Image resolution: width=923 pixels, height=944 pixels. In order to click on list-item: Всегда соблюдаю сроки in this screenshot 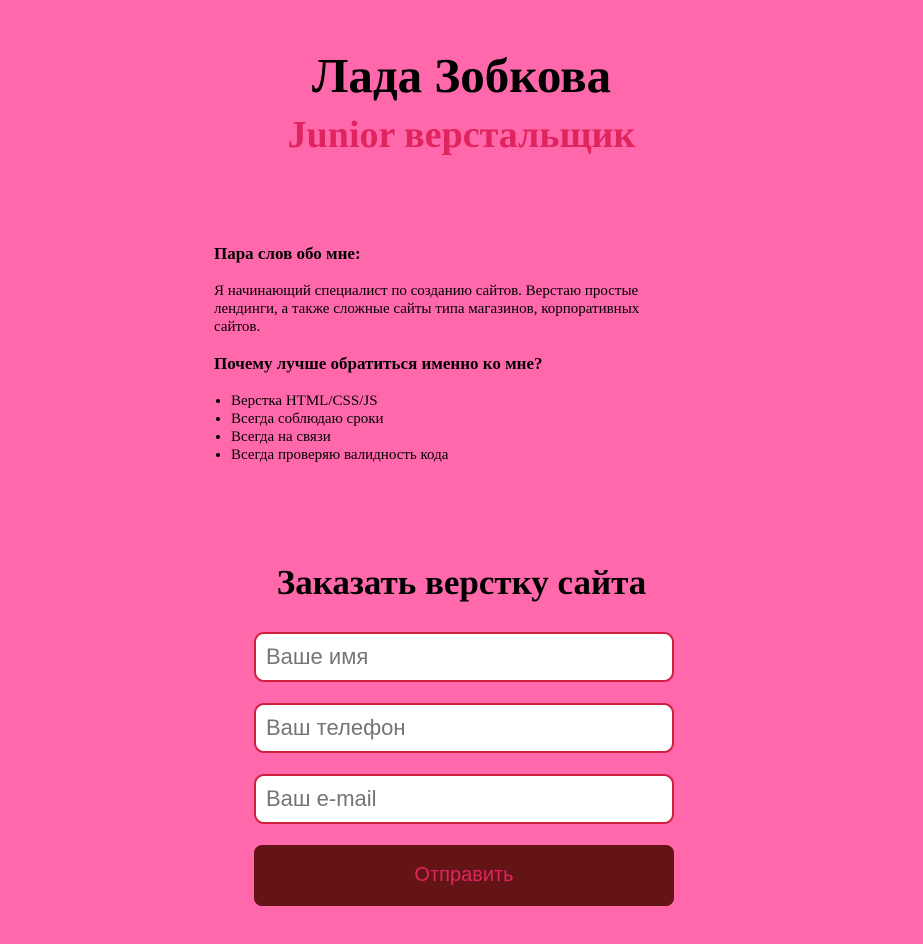, I will do `click(457, 419)`.